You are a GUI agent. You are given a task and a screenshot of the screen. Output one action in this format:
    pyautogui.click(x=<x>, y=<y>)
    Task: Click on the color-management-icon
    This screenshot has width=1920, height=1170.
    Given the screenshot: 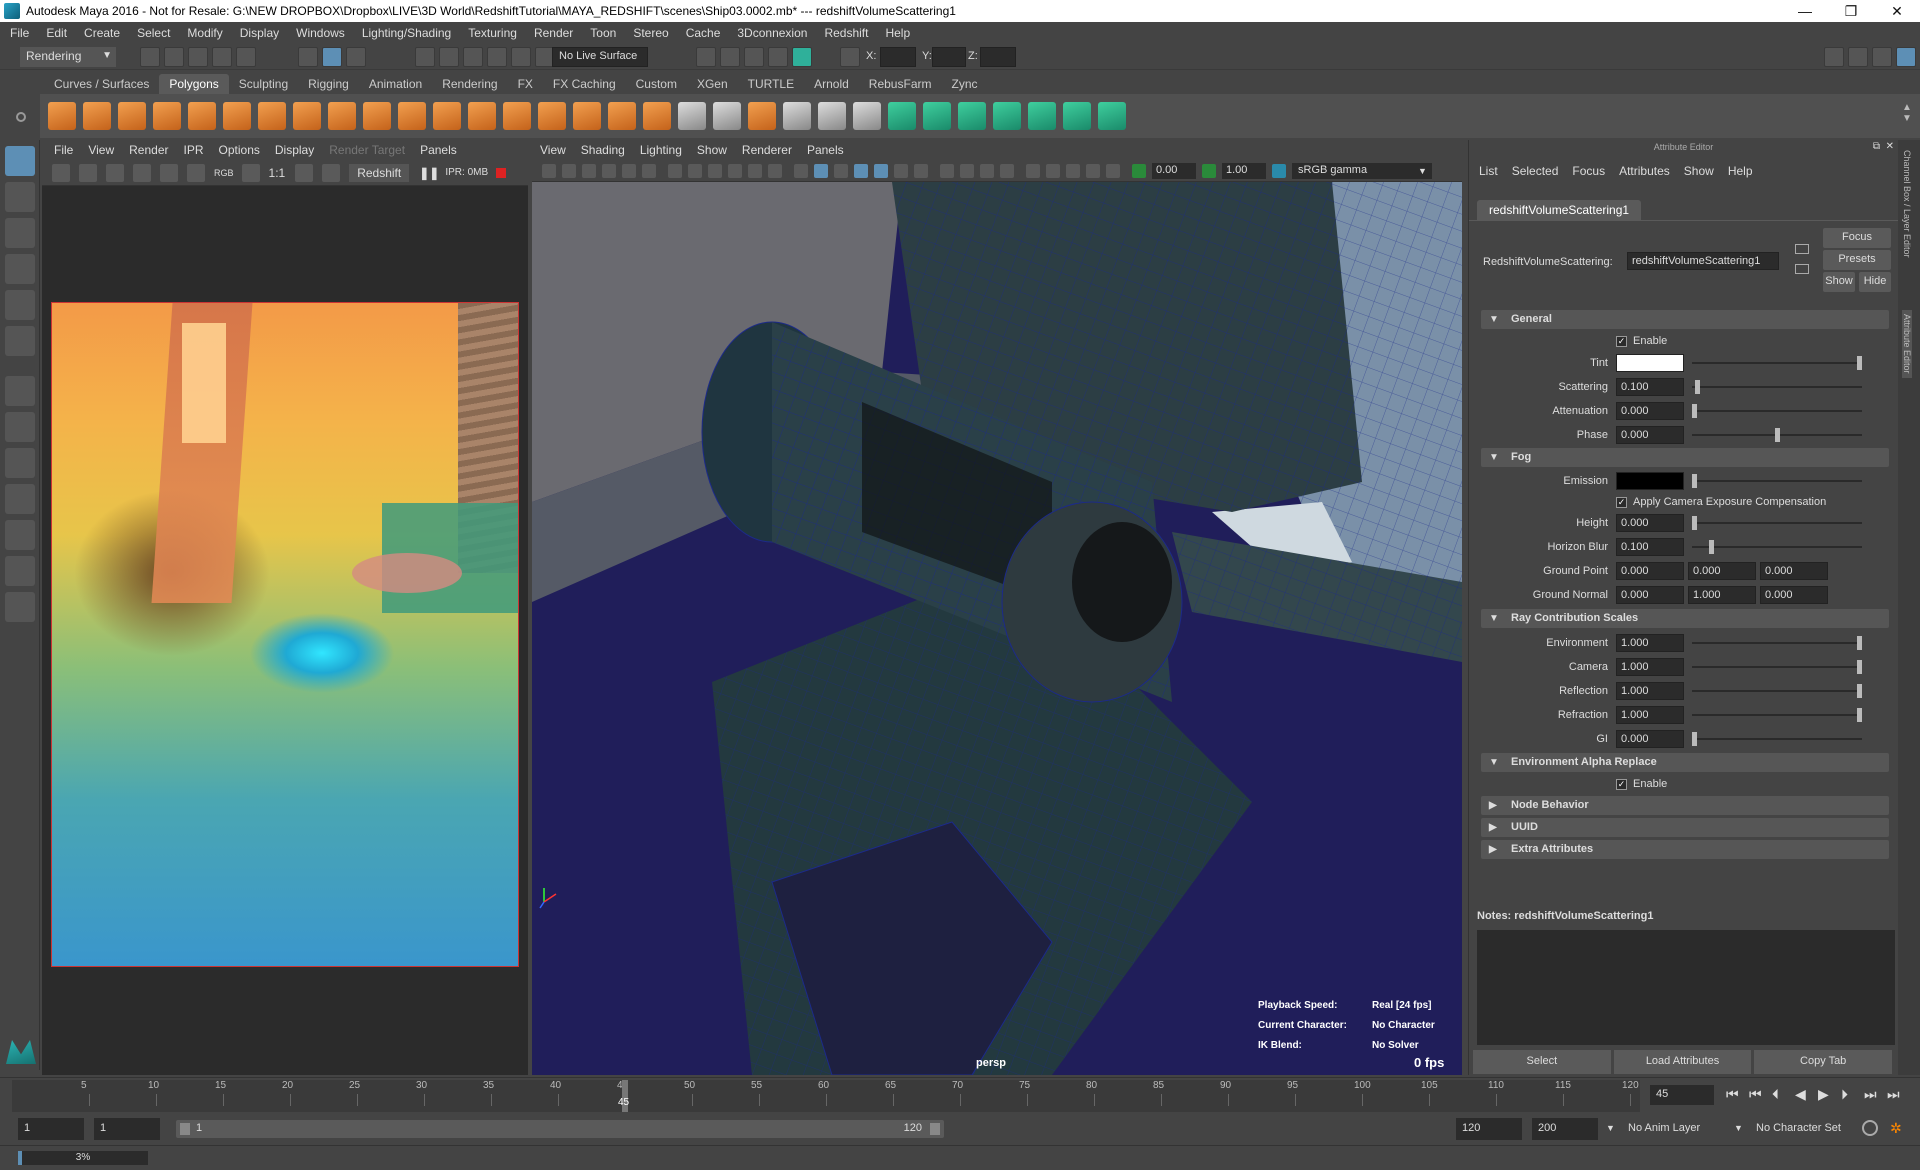 What is the action you would take?
    pyautogui.click(x=1279, y=170)
    